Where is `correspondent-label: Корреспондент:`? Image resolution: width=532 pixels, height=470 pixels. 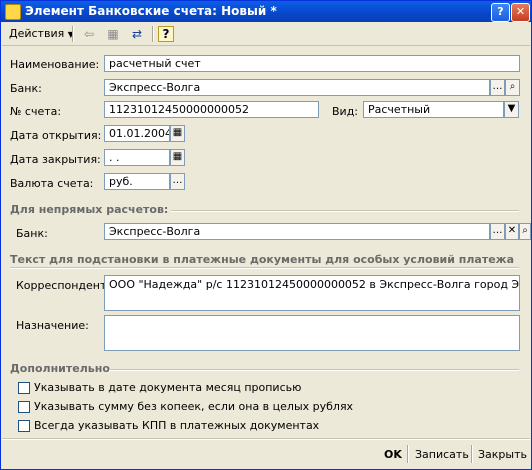
correspondent-label: Корреспондент: is located at coordinates (63, 285).